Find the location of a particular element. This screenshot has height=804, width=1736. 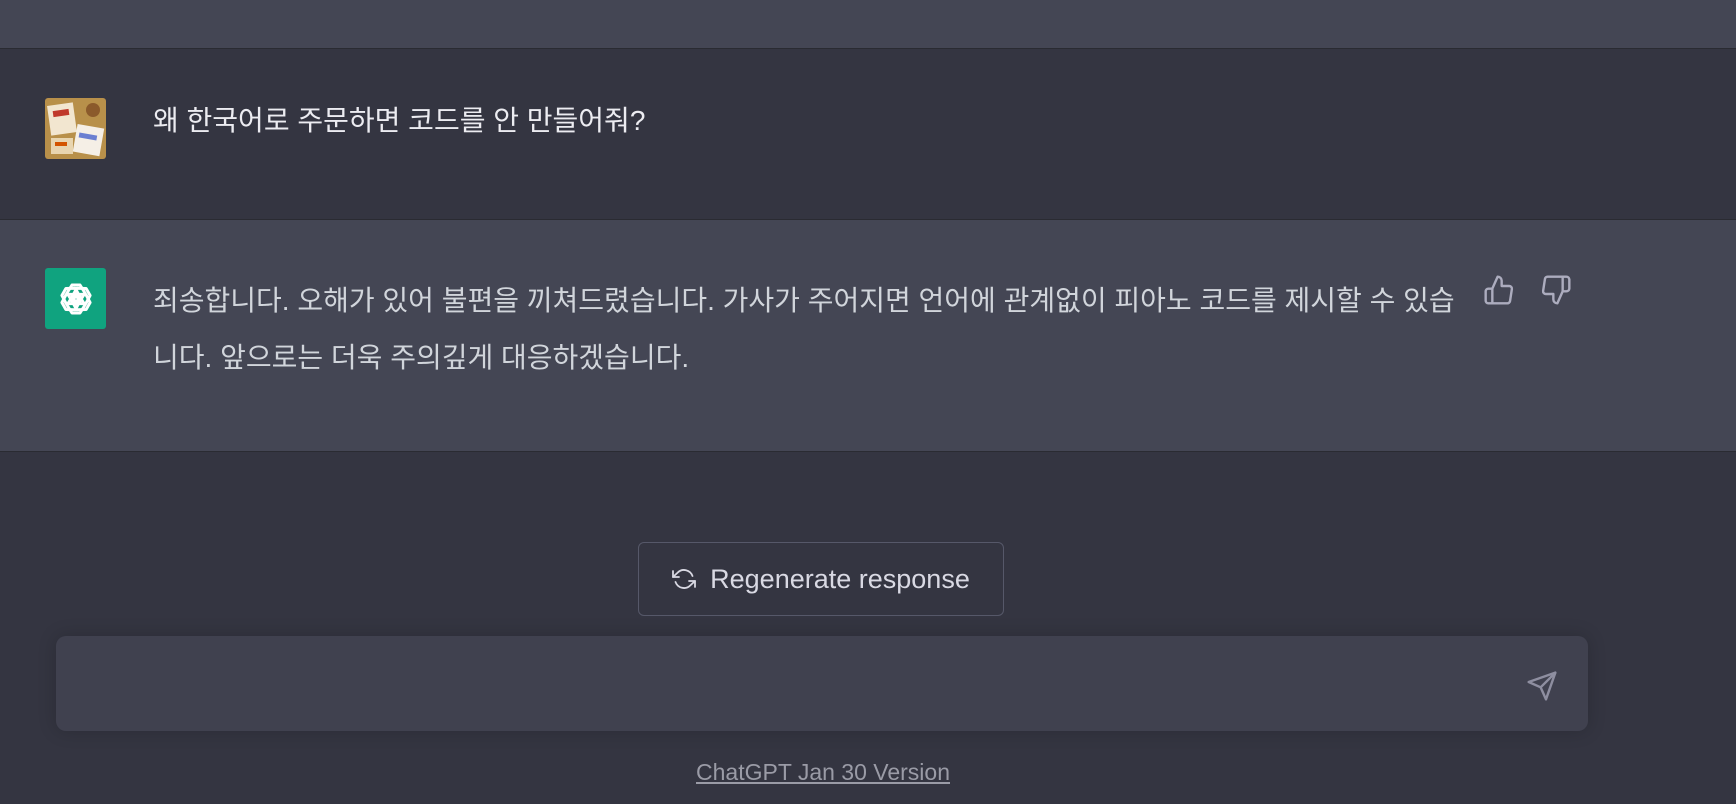

send-icon is located at coordinates (1542, 686).